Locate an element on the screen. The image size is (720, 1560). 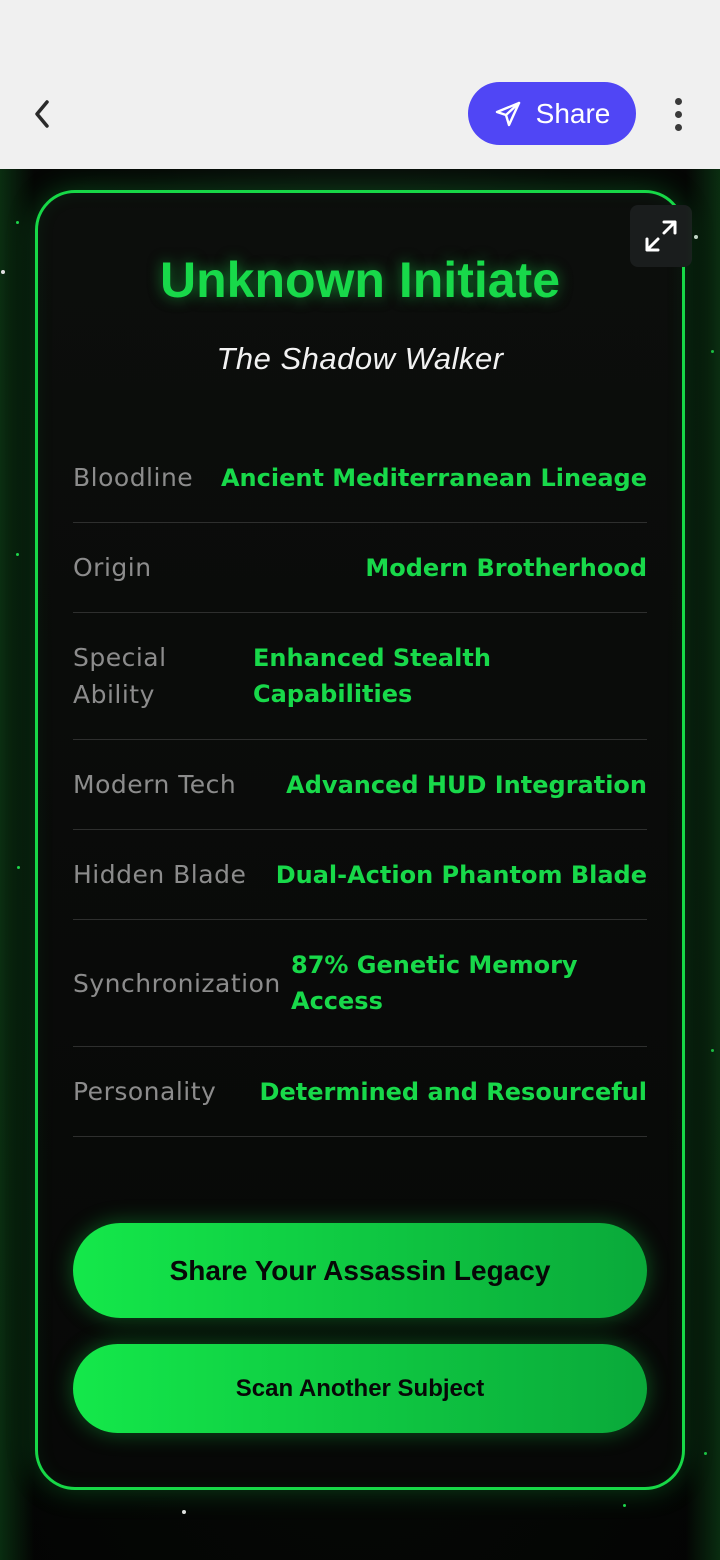
trait-row-personality: Personality Determined and Resourceful is located at coordinates (360, 1092).